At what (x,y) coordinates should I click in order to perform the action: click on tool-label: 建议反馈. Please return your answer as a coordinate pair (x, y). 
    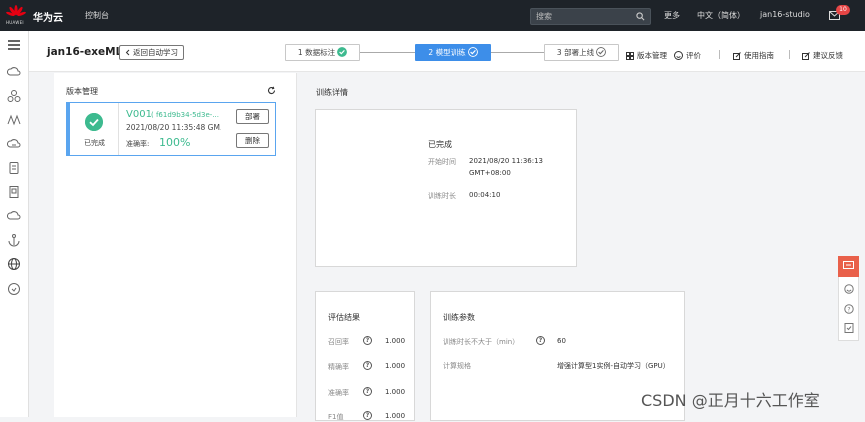
    Looking at the image, I should click on (828, 55).